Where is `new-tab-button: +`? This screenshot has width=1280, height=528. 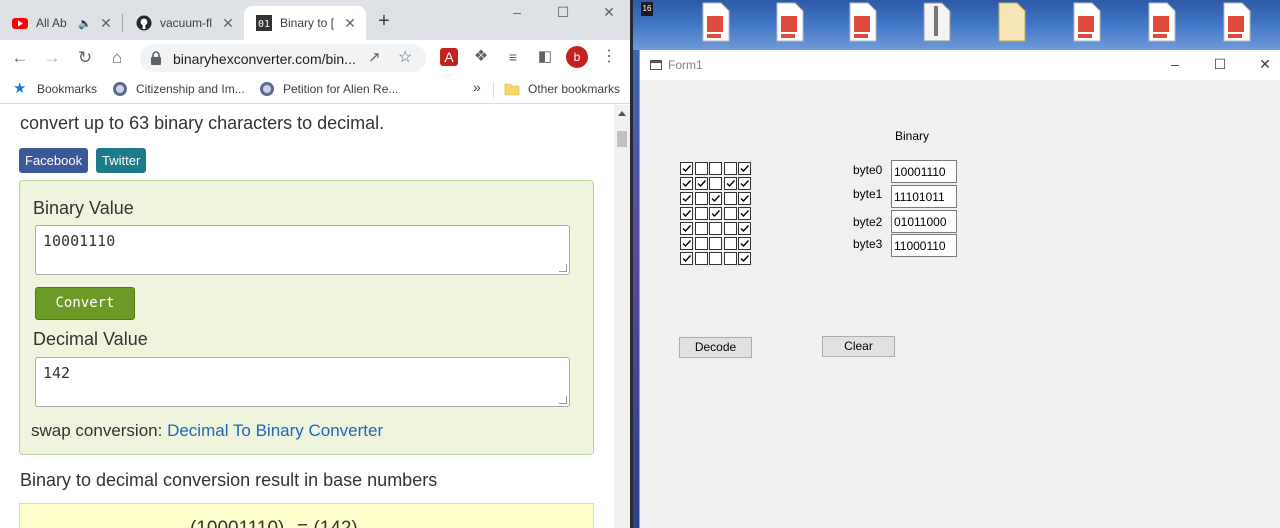 new-tab-button: + is located at coordinates (384, 22).